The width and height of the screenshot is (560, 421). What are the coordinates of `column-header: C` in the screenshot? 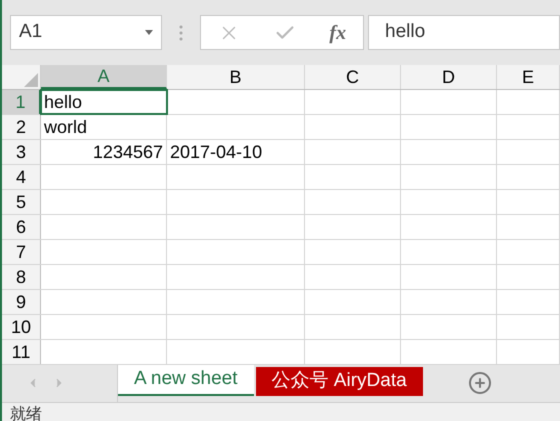 It's located at (353, 77).